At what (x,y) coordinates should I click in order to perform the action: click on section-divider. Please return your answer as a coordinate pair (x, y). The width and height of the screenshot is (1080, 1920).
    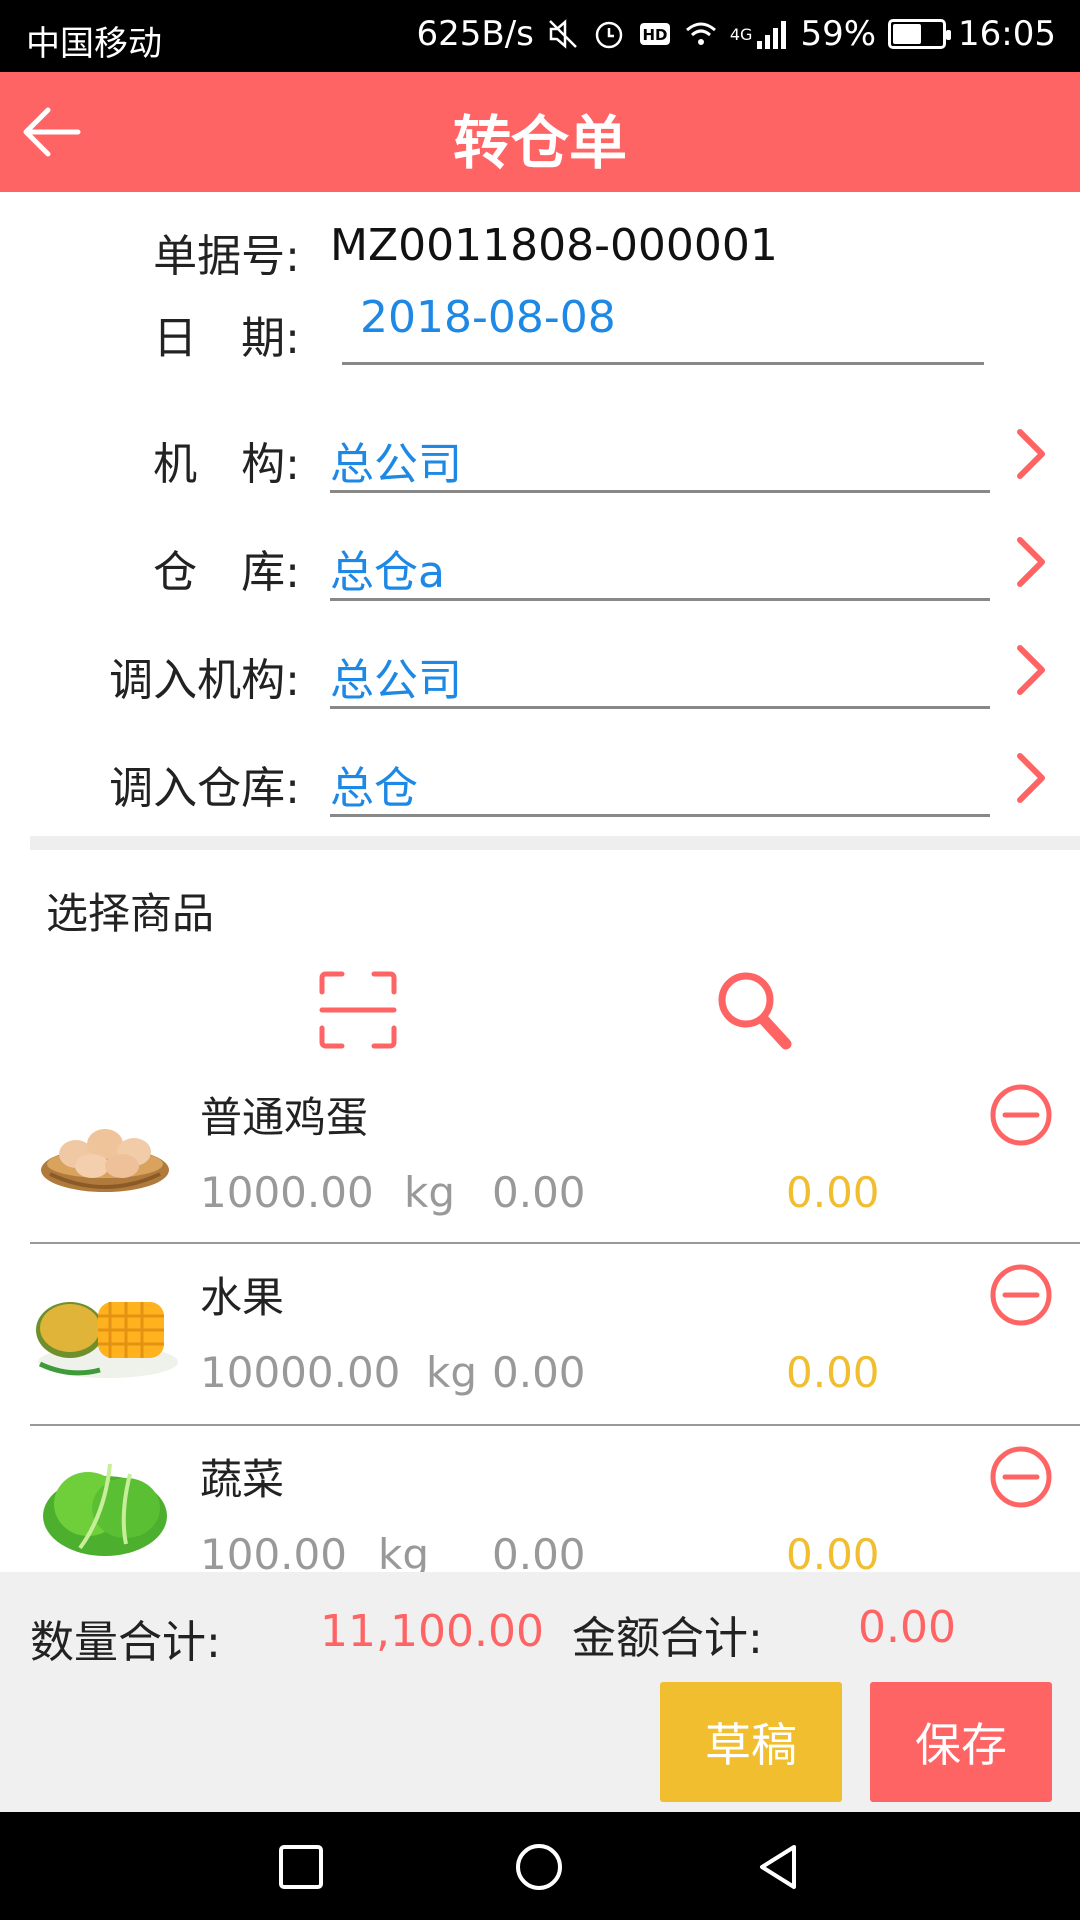
    Looking at the image, I should click on (555, 843).